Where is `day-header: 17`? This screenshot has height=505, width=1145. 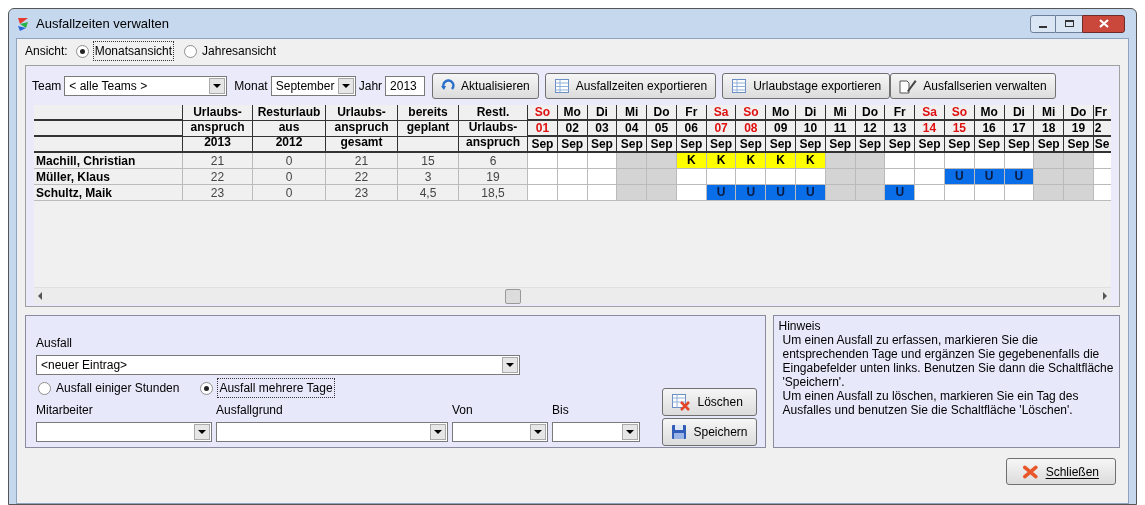
day-header: 17 is located at coordinates (1018, 129).